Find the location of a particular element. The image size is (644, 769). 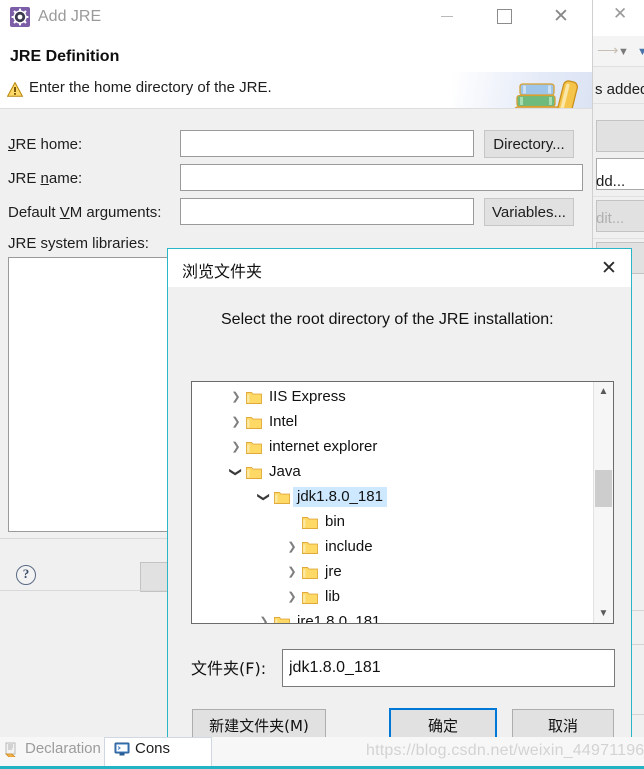

default-vm-arguments-label: Default VM arguments: is located at coordinates (85, 212).